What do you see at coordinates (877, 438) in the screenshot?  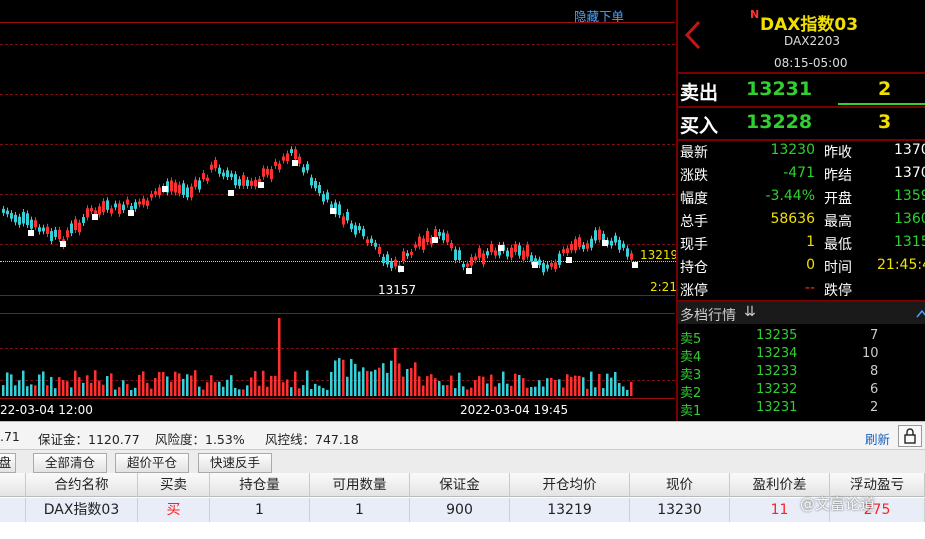 I see `refresh-link: 刷新` at bounding box center [877, 438].